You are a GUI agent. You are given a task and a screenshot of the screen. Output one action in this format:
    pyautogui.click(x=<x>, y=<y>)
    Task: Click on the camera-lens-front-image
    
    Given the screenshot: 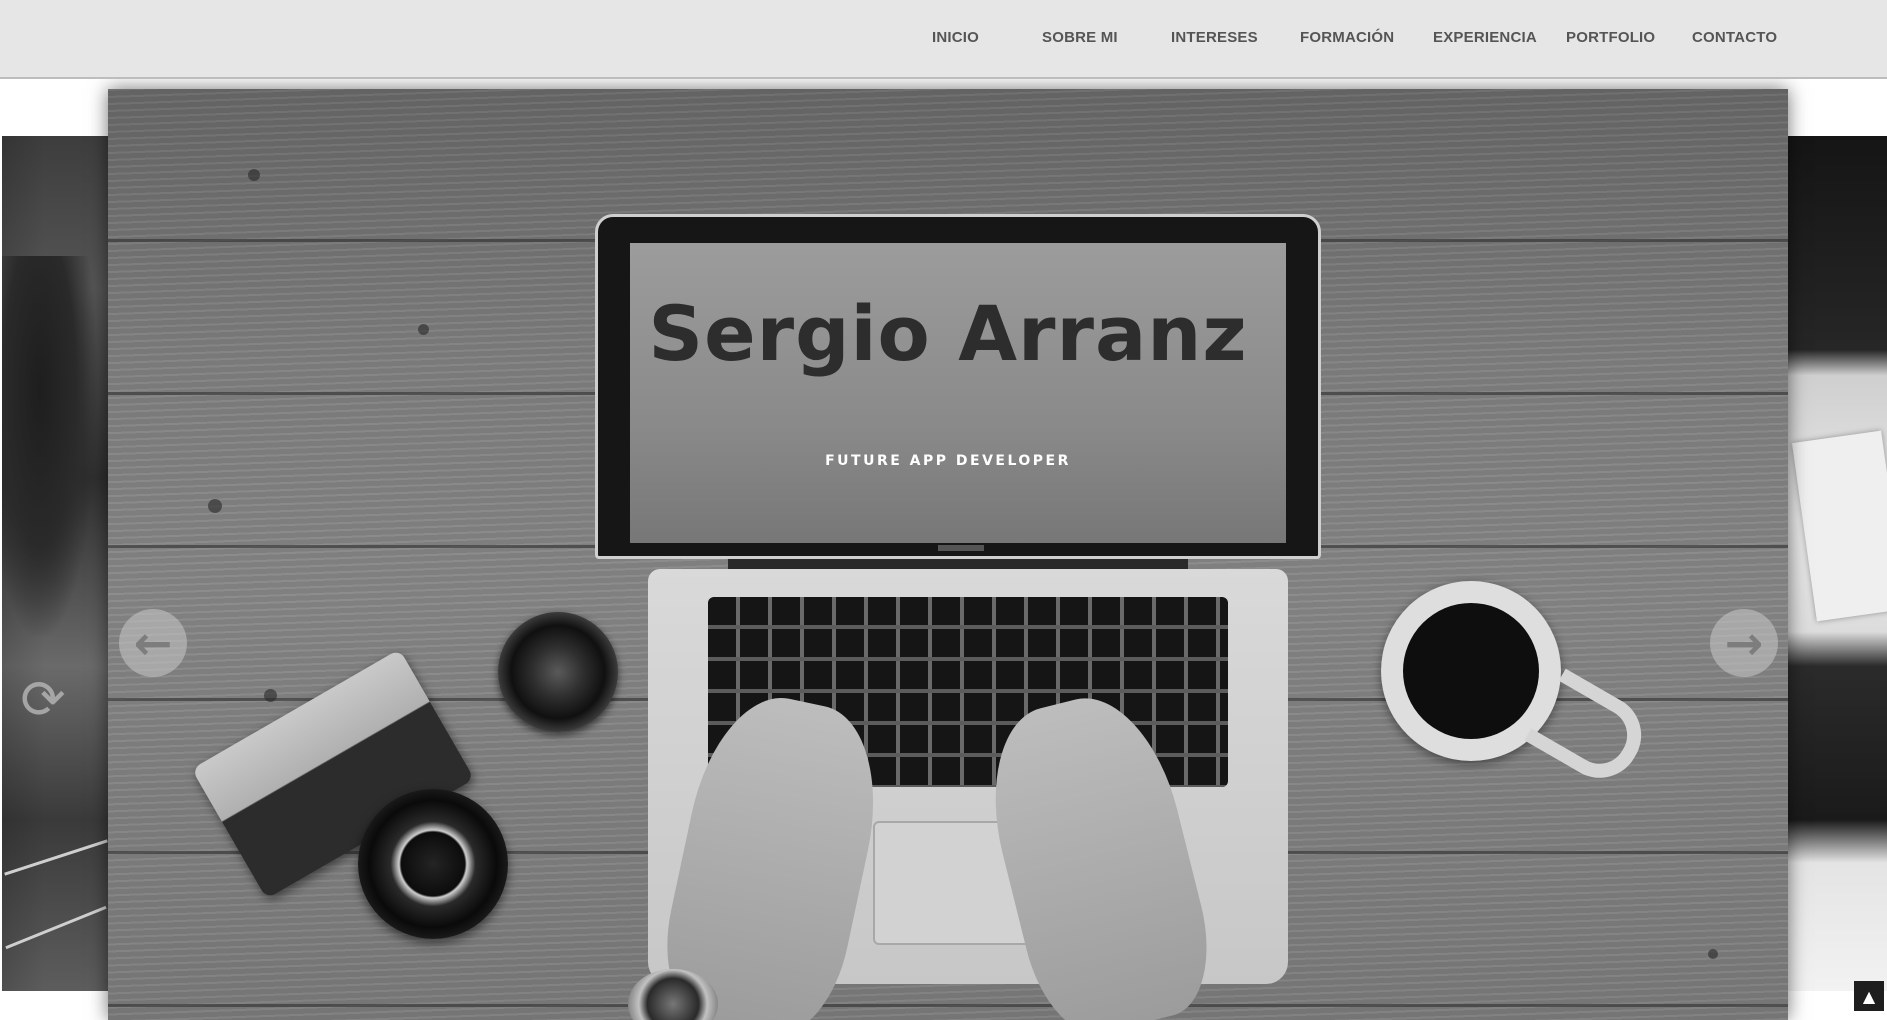 What is the action you would take?
    pyautogui.click(x=433, y=864)
    